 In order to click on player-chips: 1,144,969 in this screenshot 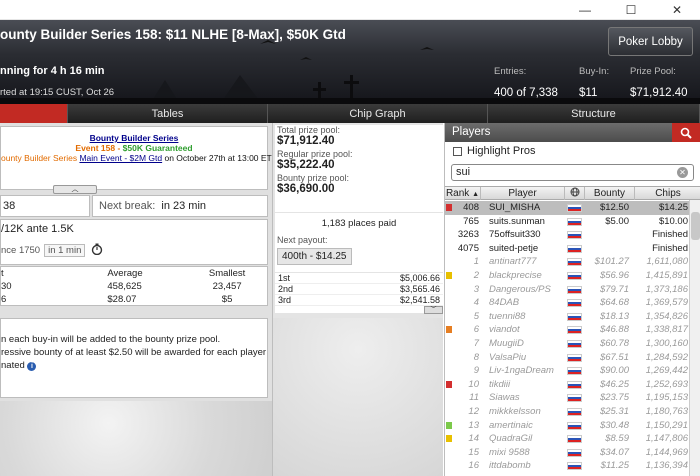, I will do `click(666, 452)`.